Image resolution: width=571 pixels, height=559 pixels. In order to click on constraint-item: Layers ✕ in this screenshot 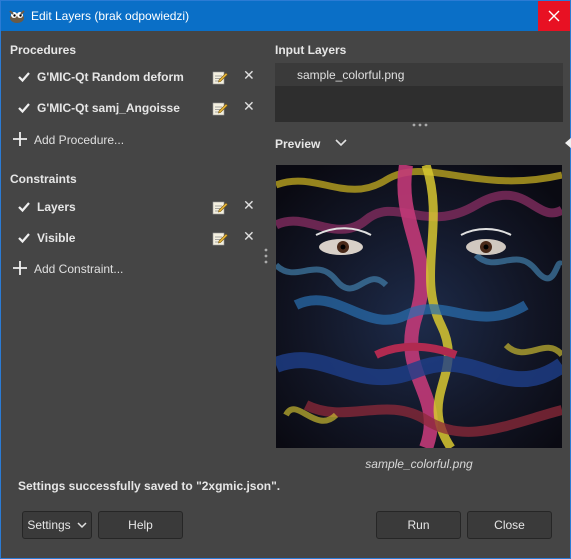, I will do `click(136, 207)`.